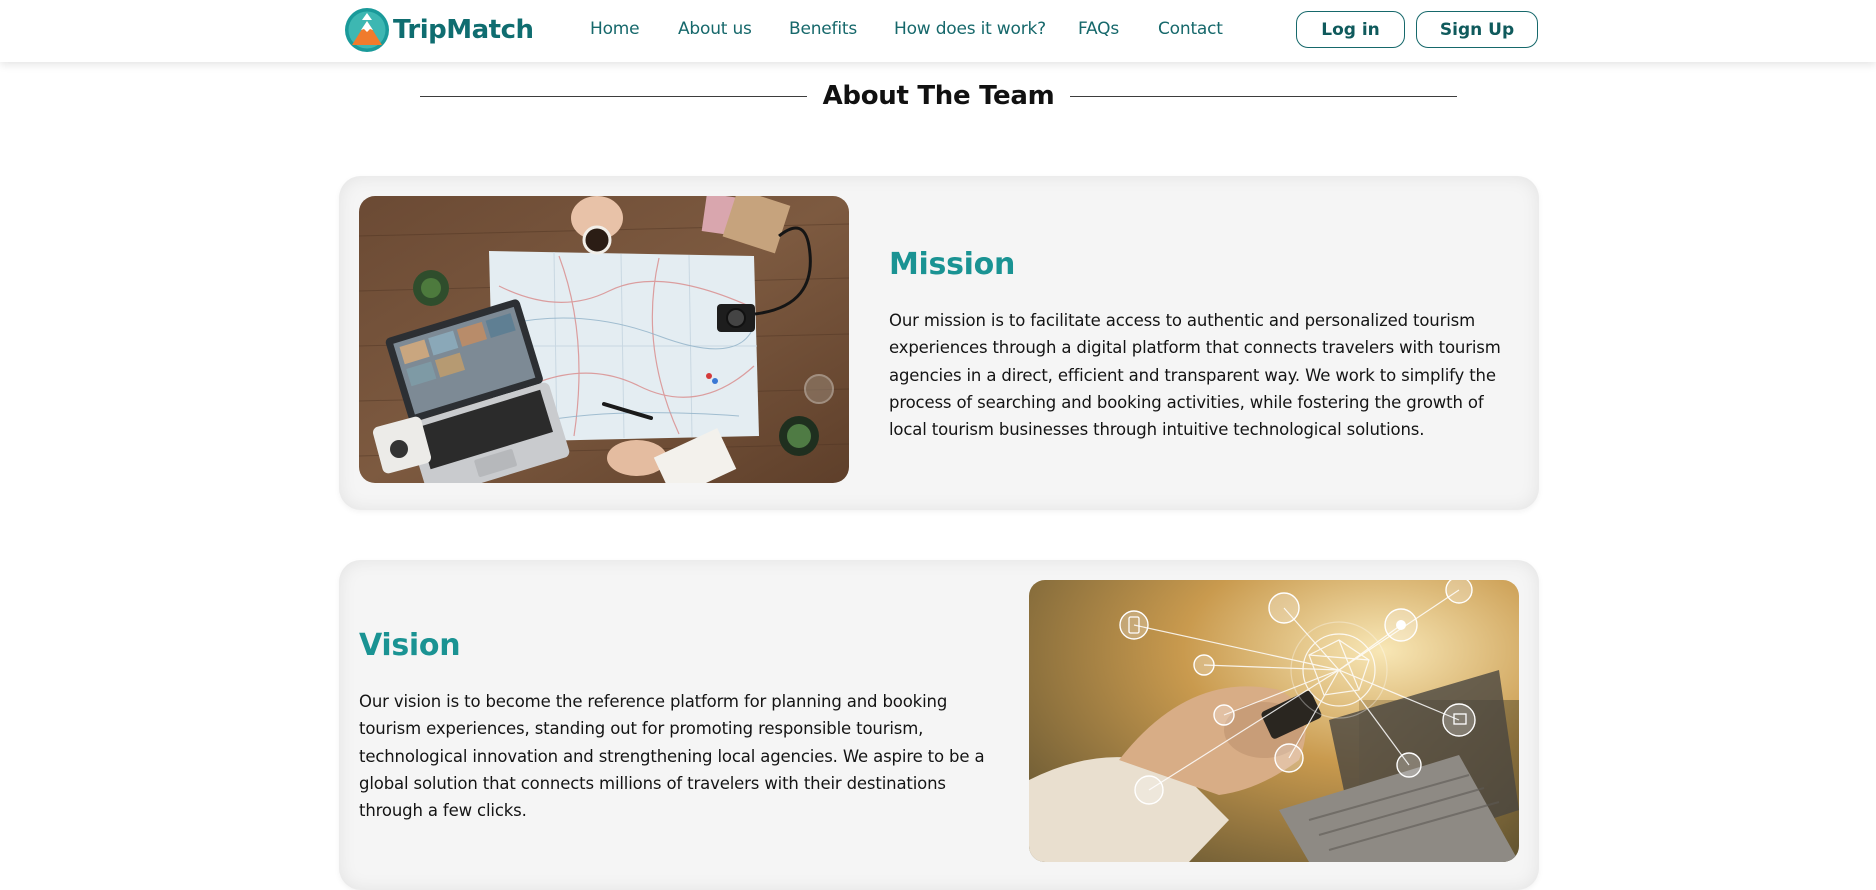 This screenshot has width=1876, height=890. Describe the element at coordinates (1190, 29) in the screenshot. I see `nav-contact: Contact` at that location.